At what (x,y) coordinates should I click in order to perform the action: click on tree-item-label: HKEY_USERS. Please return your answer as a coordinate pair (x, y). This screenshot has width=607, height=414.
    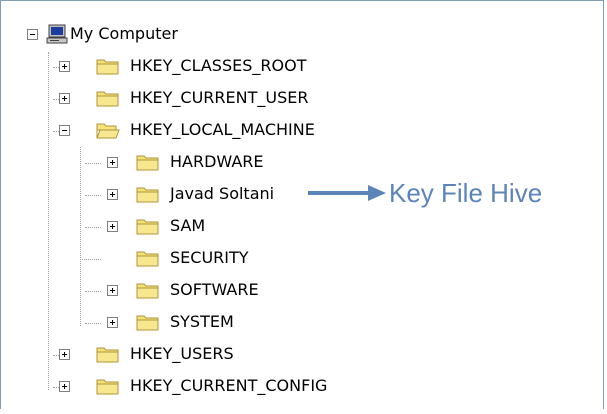
    Looking at the image, I should click on (182, 353).